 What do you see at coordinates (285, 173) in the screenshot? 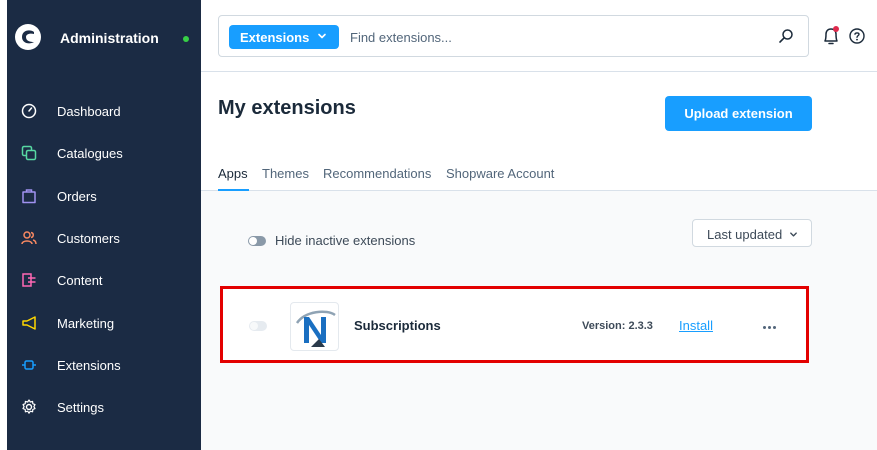
I see `tab-themes: Themes` at bounding box center [285, 173].